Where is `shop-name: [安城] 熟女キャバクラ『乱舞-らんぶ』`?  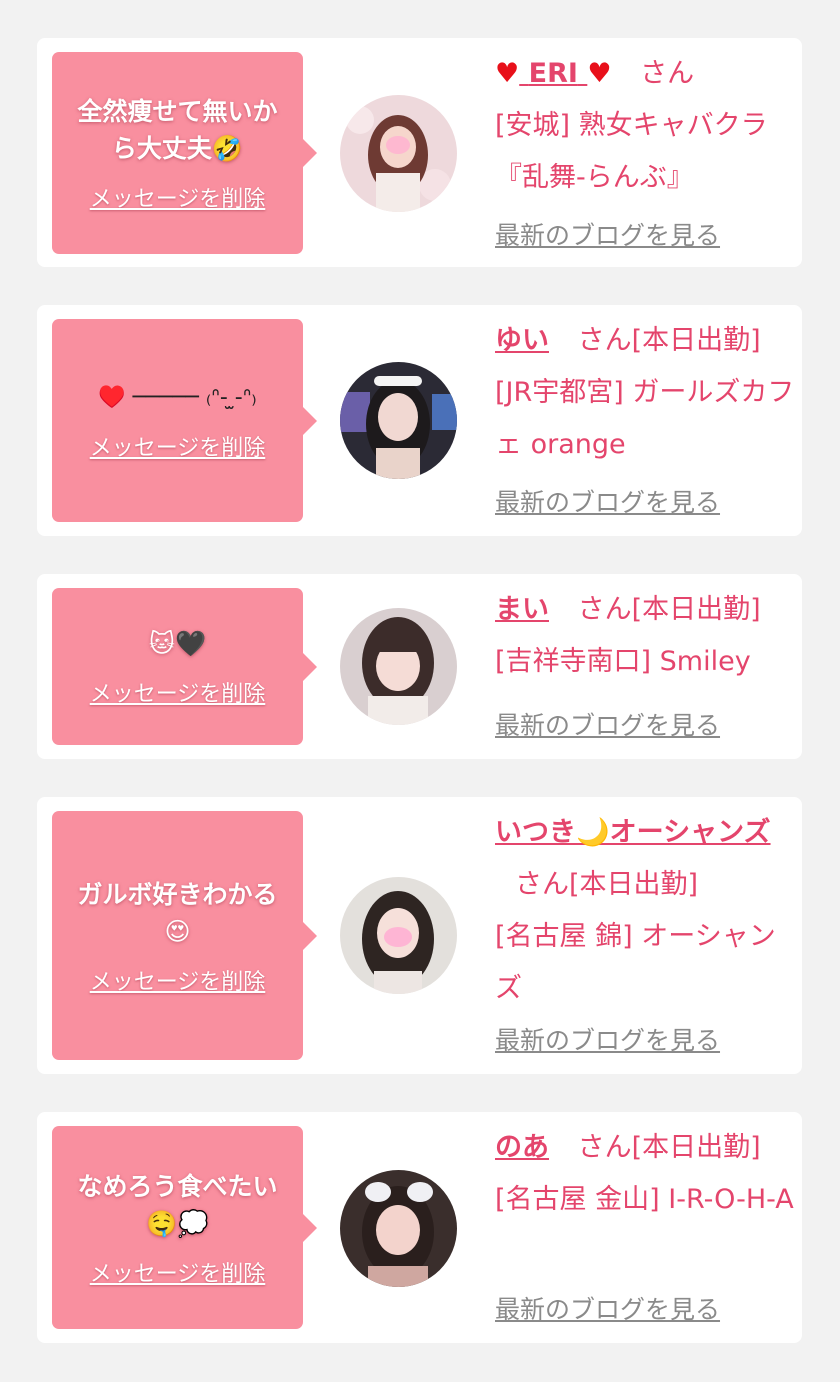 shop-name: [安城] 熟女キャバクラ『乱舞-らんぶ』 is located at coordinates (631, 151).